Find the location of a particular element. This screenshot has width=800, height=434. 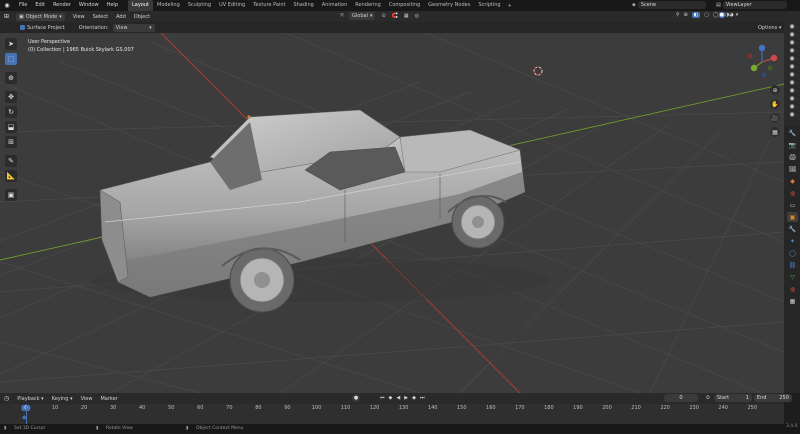

tab-scripting: Scripting is located at coordinates (489, 5).